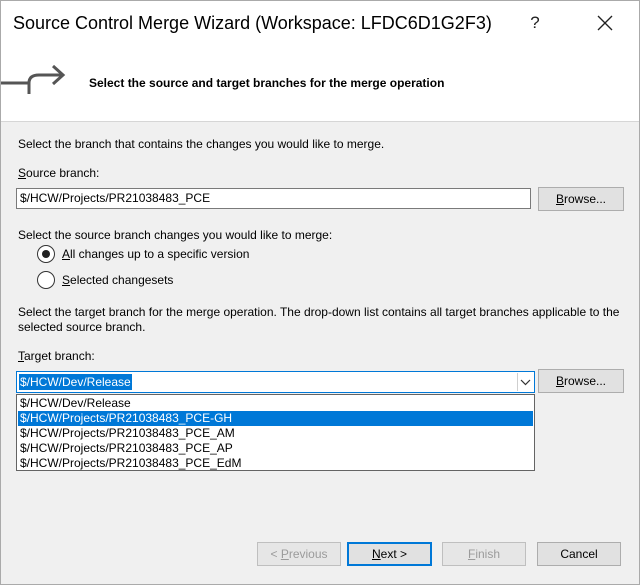 Image resolution: width=640 pixels, height=585 pixels. I want to click on help-button: ?, so click(535, 23).